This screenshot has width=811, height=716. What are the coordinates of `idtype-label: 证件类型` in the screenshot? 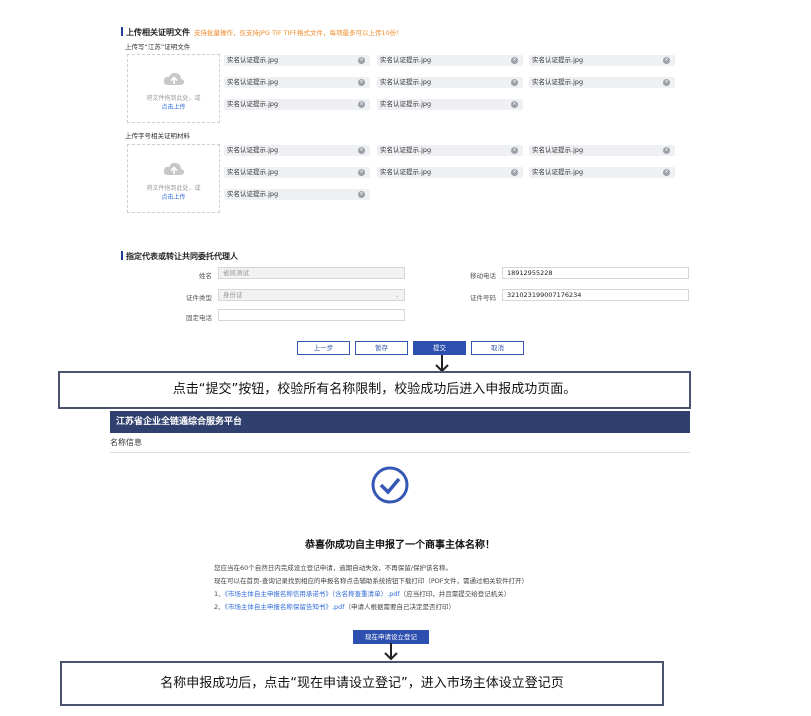 It's located at (199, 298).